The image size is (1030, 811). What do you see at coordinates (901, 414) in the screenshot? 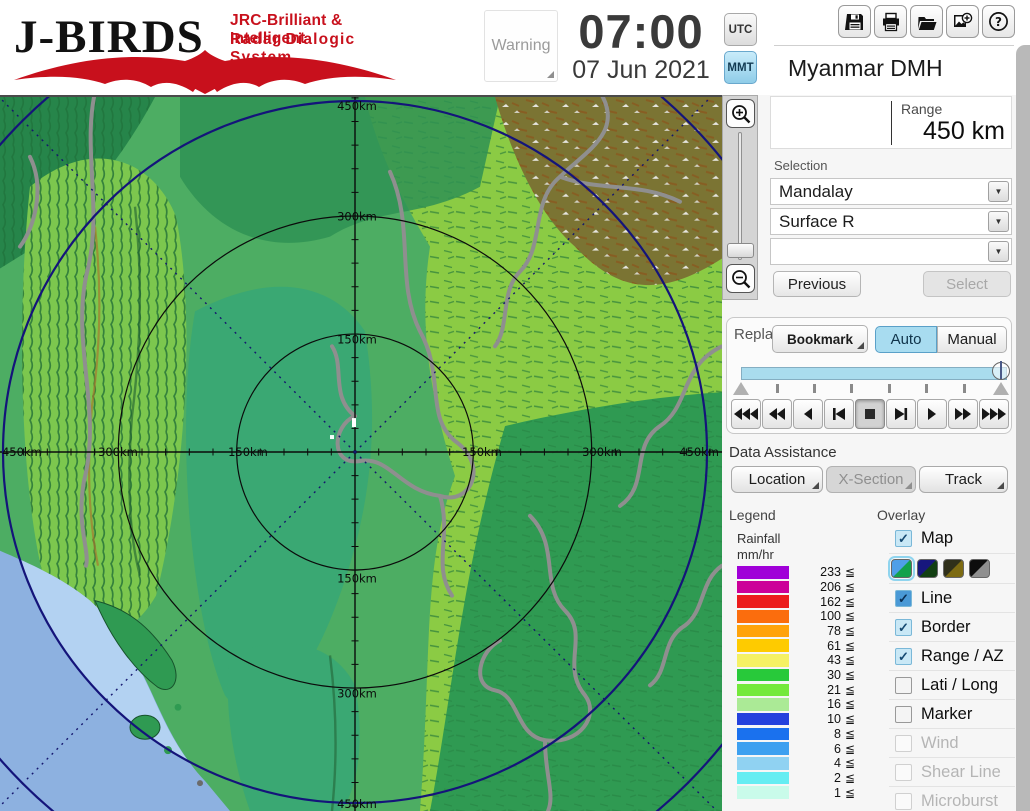
I see `step-forward-button` at bounding box center [901, 414].